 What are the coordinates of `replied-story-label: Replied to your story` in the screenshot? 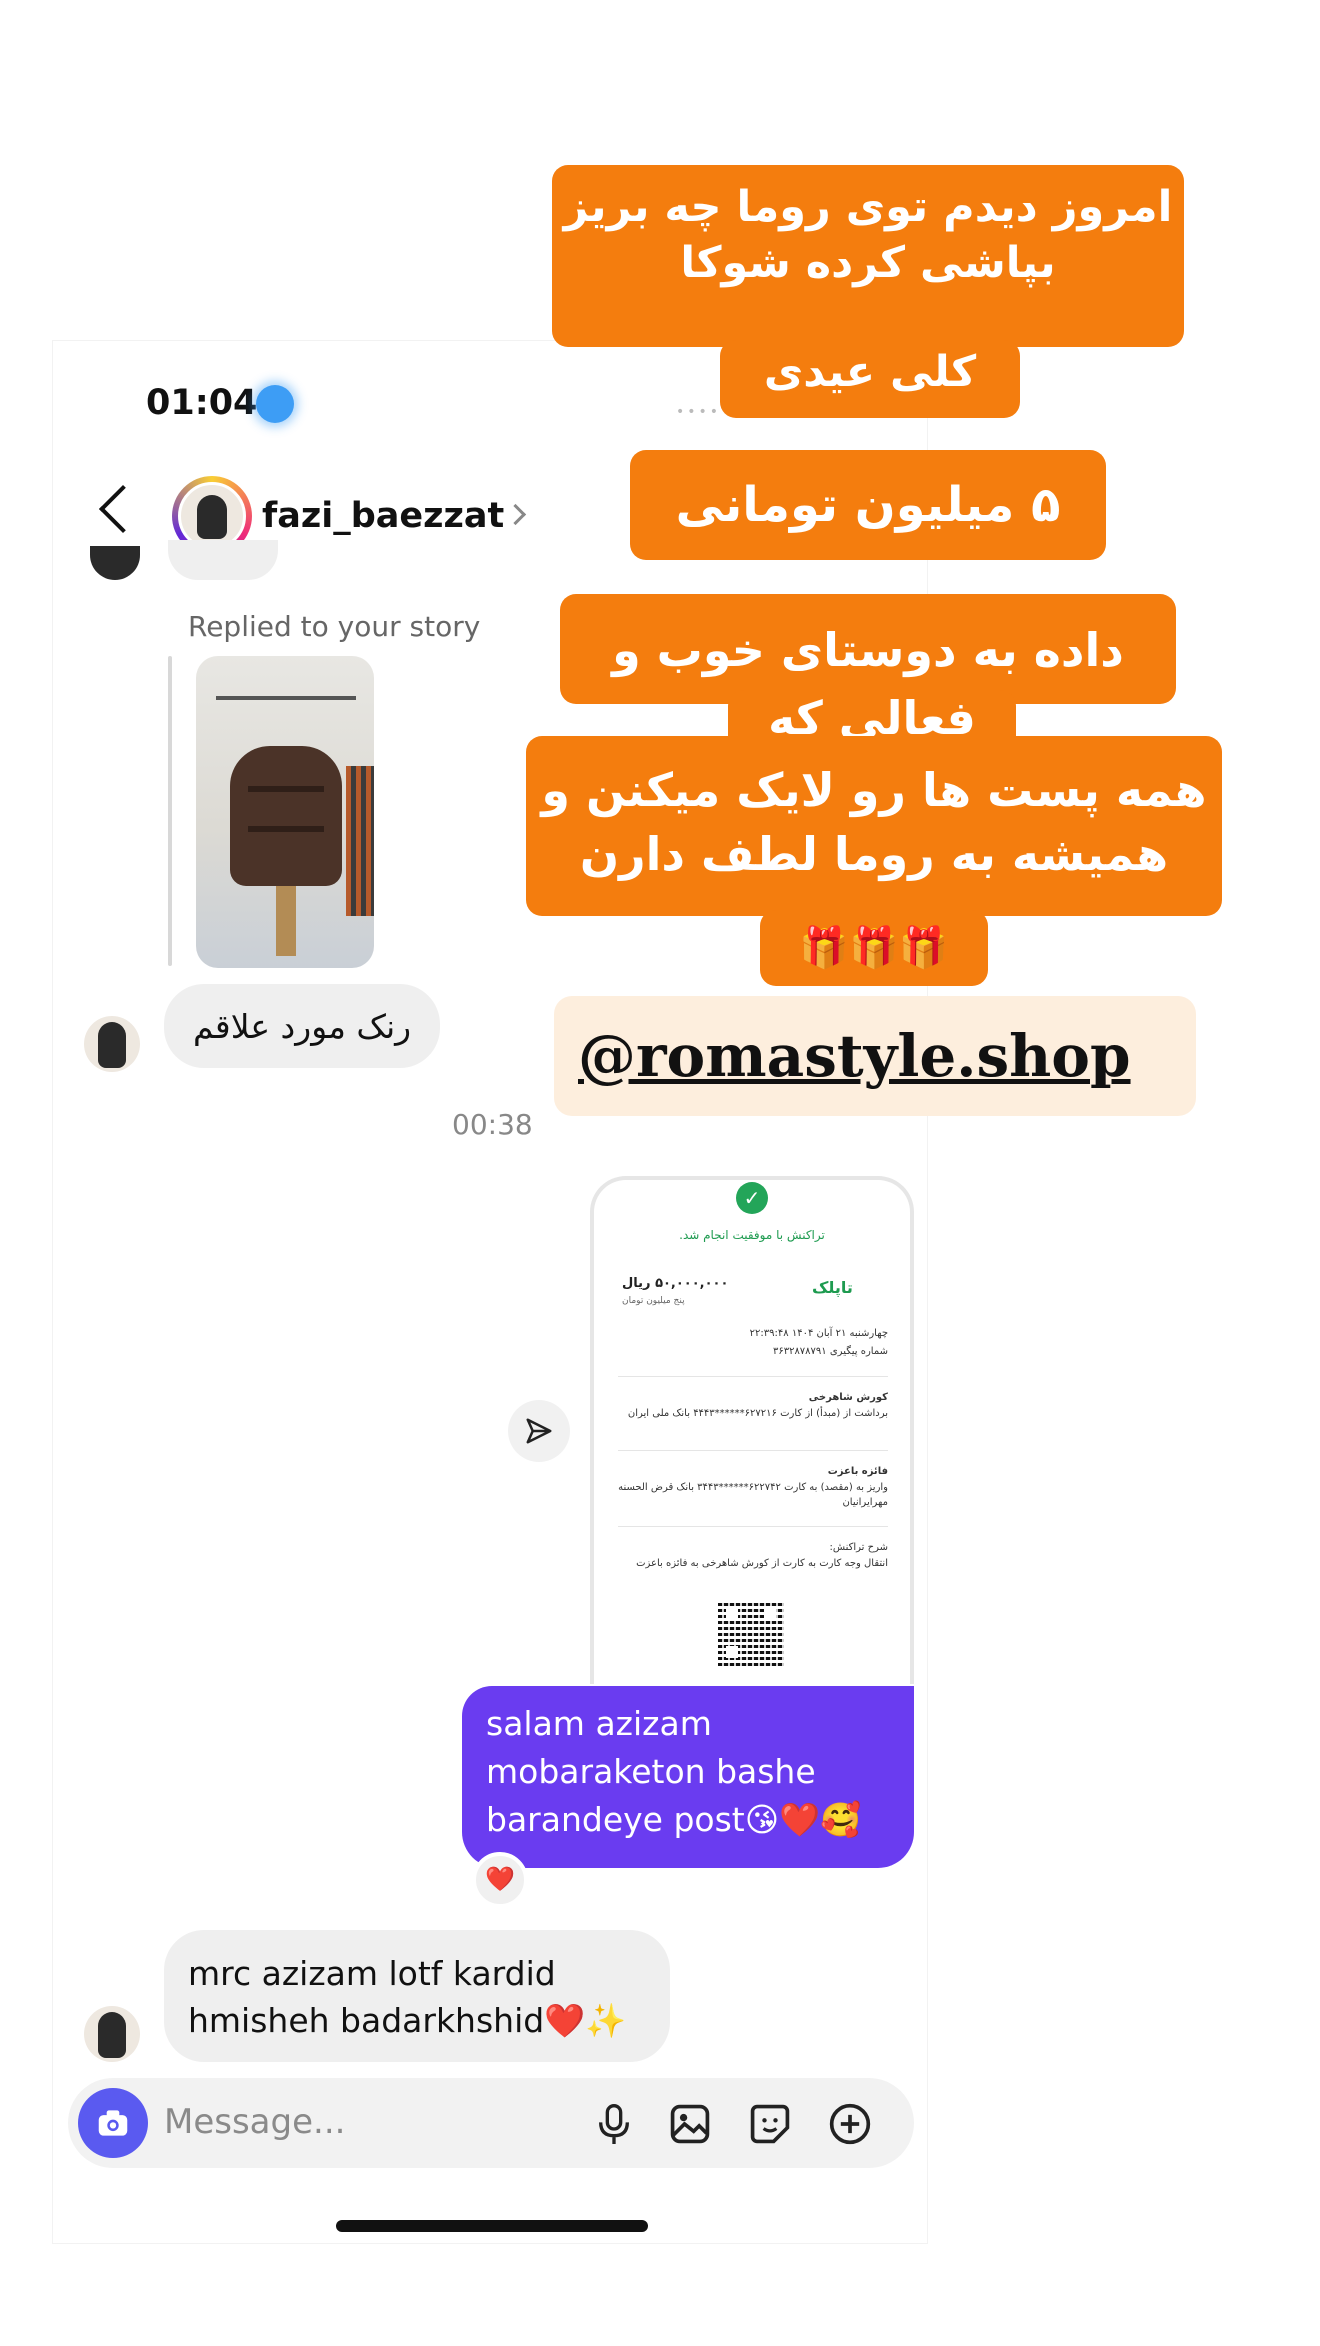 It's located at (334, 626).